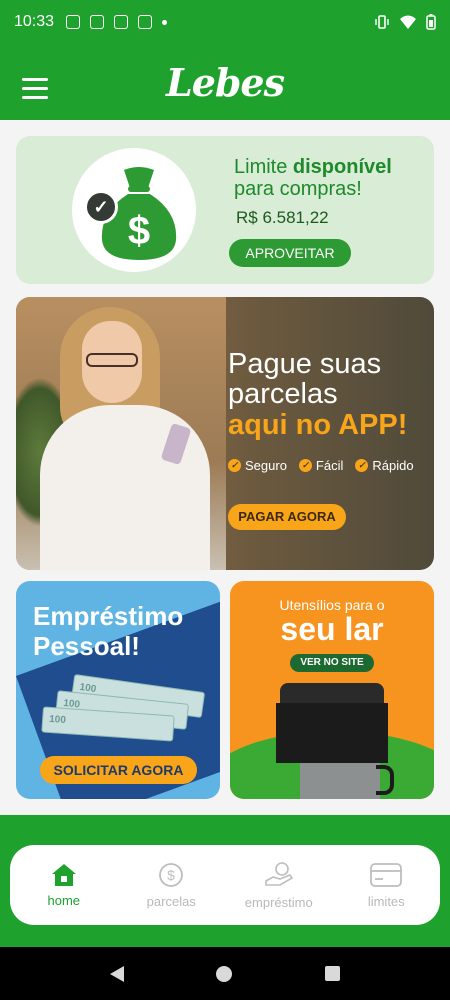 This screenshot has width=450, height=1000. What do you see at coordinates (225, 22) in the screenshot?
I see `status-bar: 10:33` at bounding box center [225, 22].